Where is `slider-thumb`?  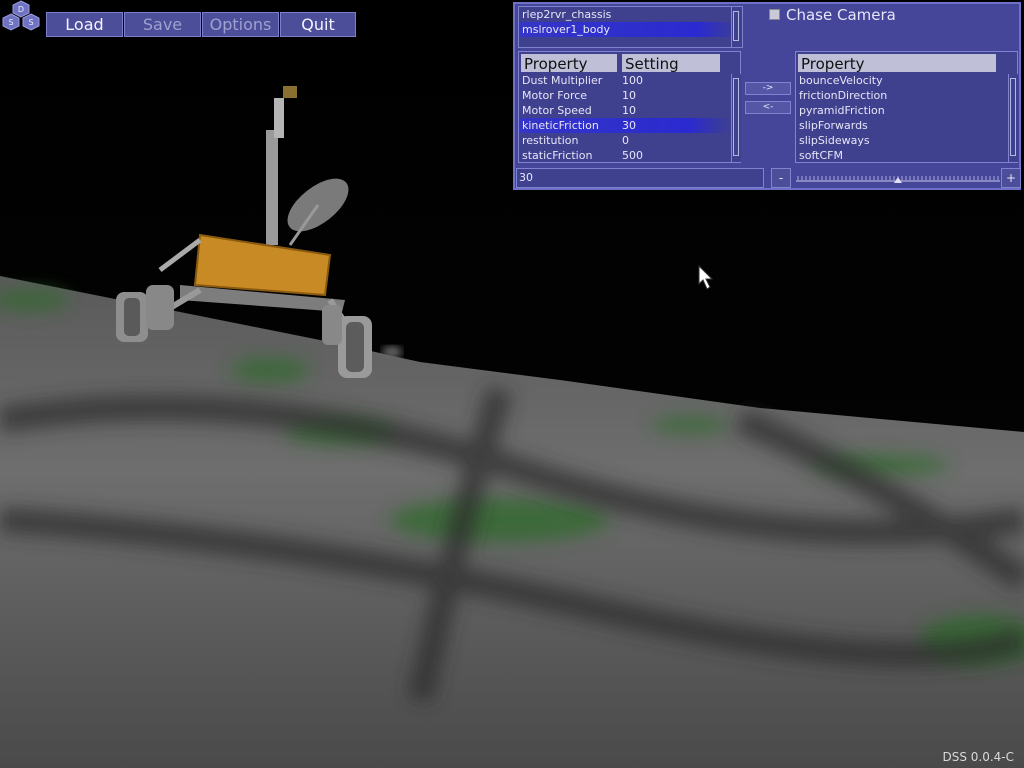 slider-thumb is located at coordinates (898, 180).